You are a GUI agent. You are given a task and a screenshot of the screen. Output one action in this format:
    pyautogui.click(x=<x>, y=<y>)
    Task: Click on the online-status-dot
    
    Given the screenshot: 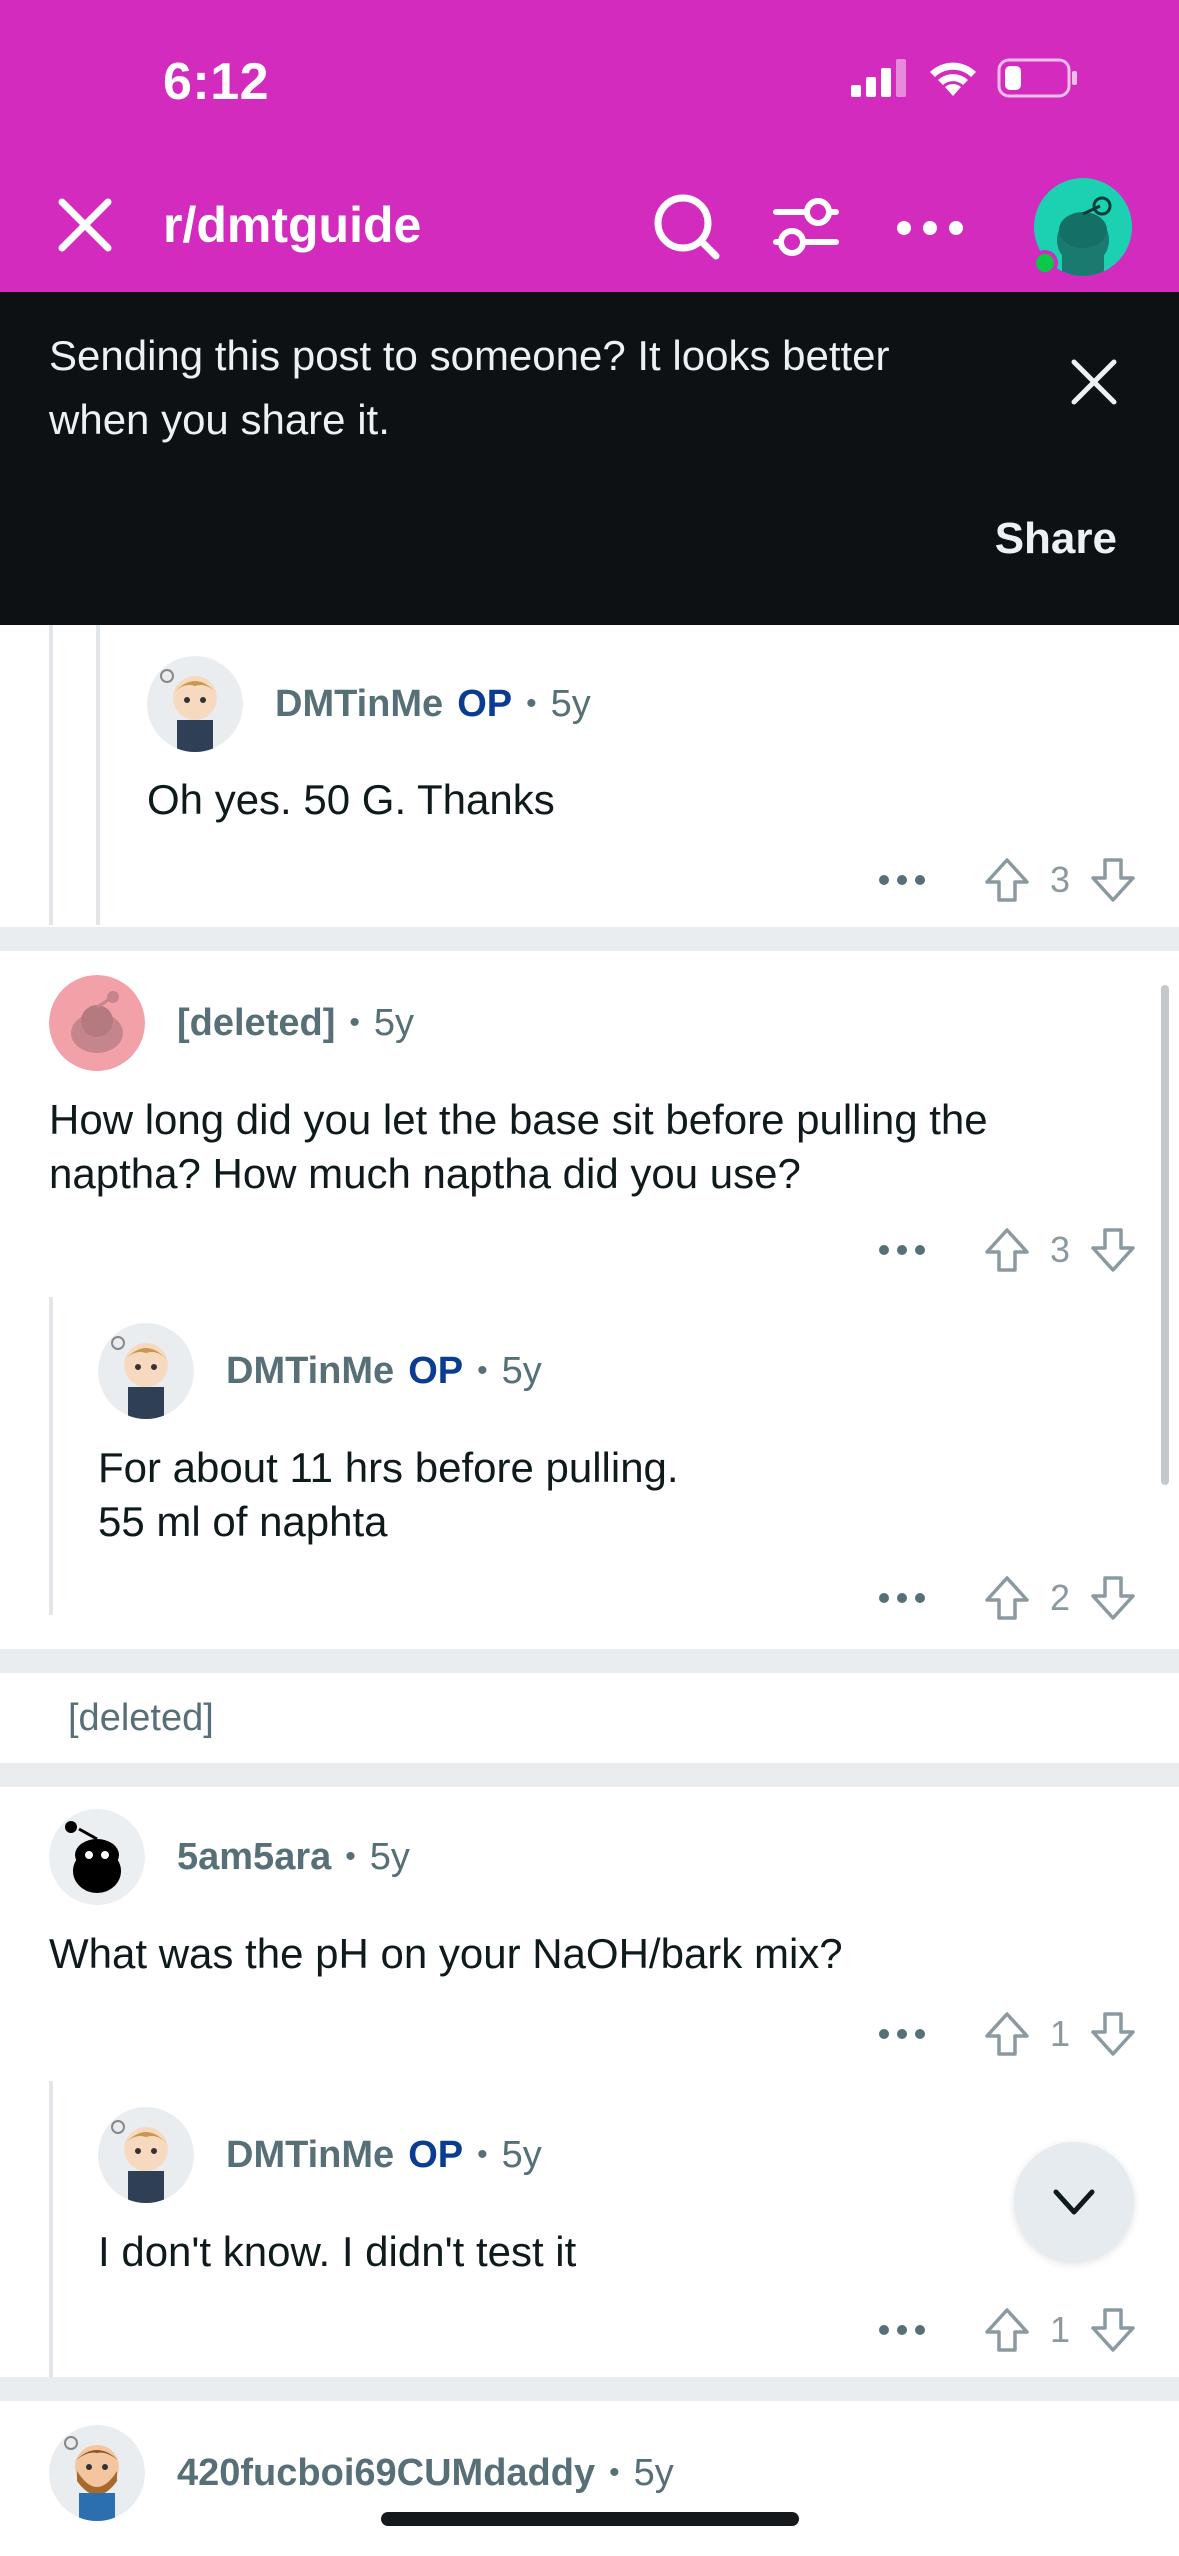 What is the action you would take?
    pyautogui.click(x=1045, y=263)
    